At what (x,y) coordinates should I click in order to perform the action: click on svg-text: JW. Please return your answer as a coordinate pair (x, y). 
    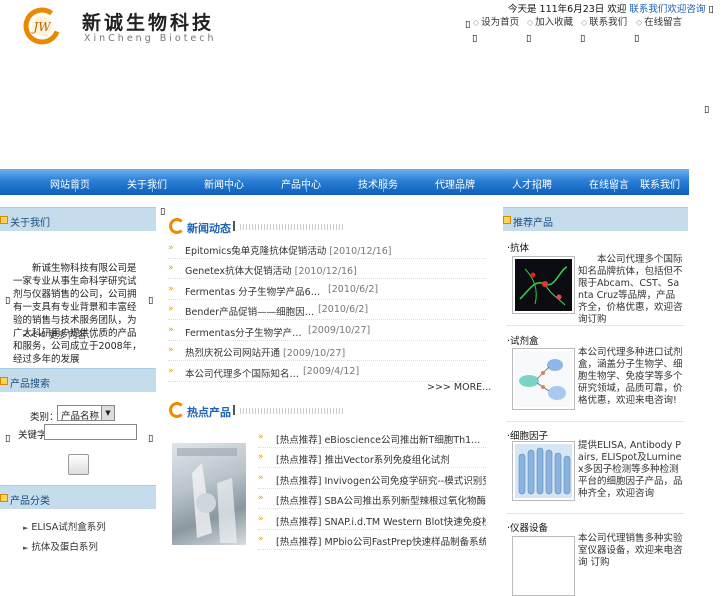
    Looking at the image, I should click on (41, 27).